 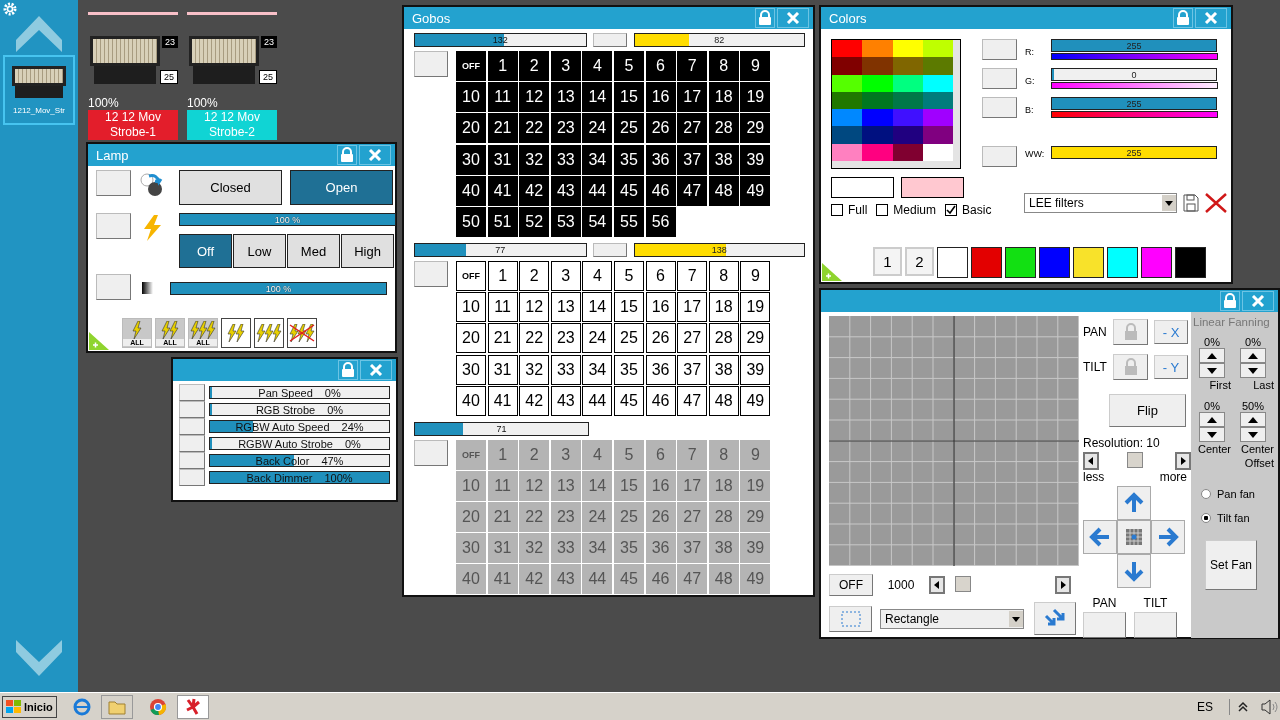 I want to click on gobo-button: 36, so click(x=660, y=159).